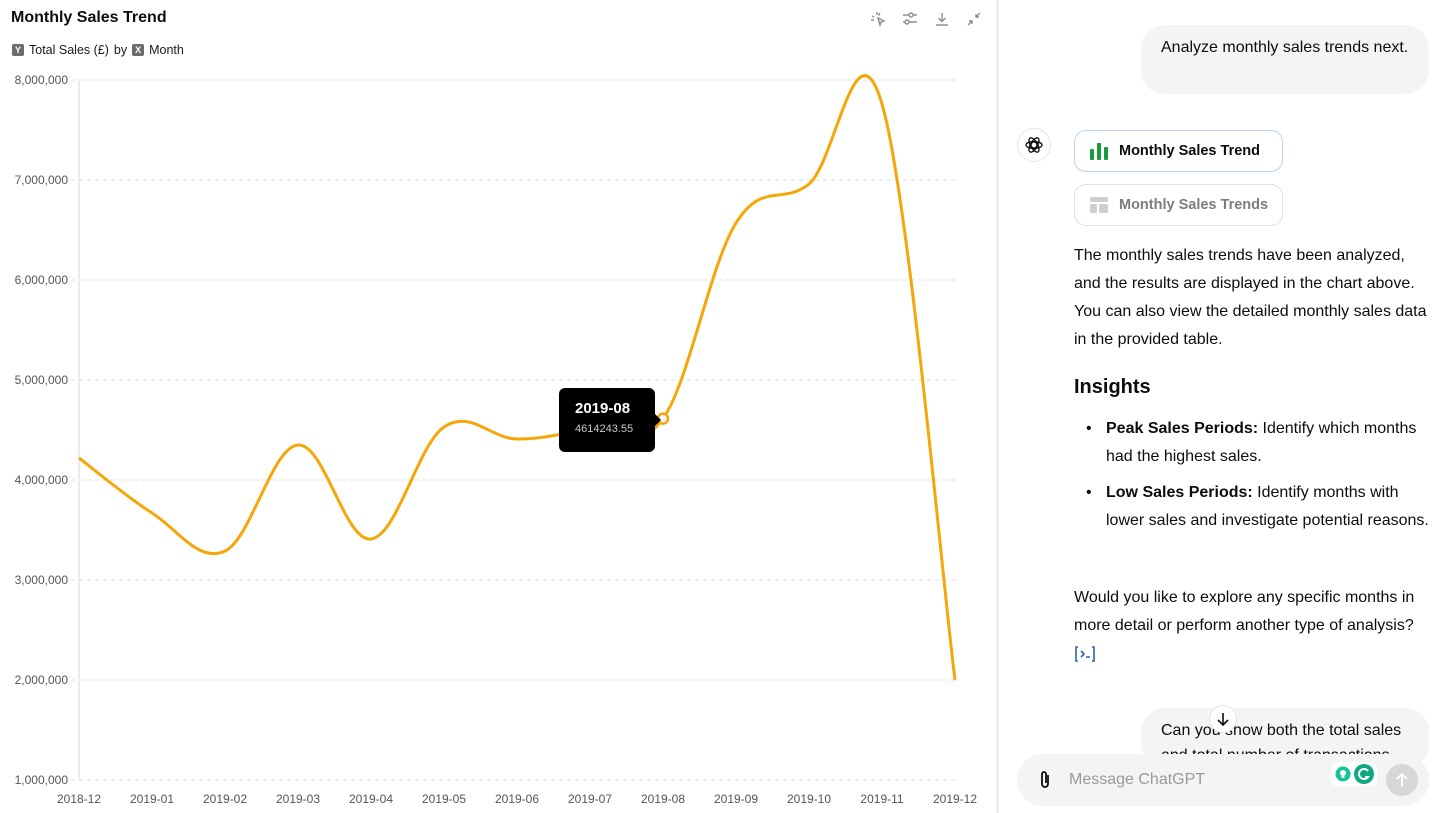  I want to click on paperclip-icon, so click(1045, 779).